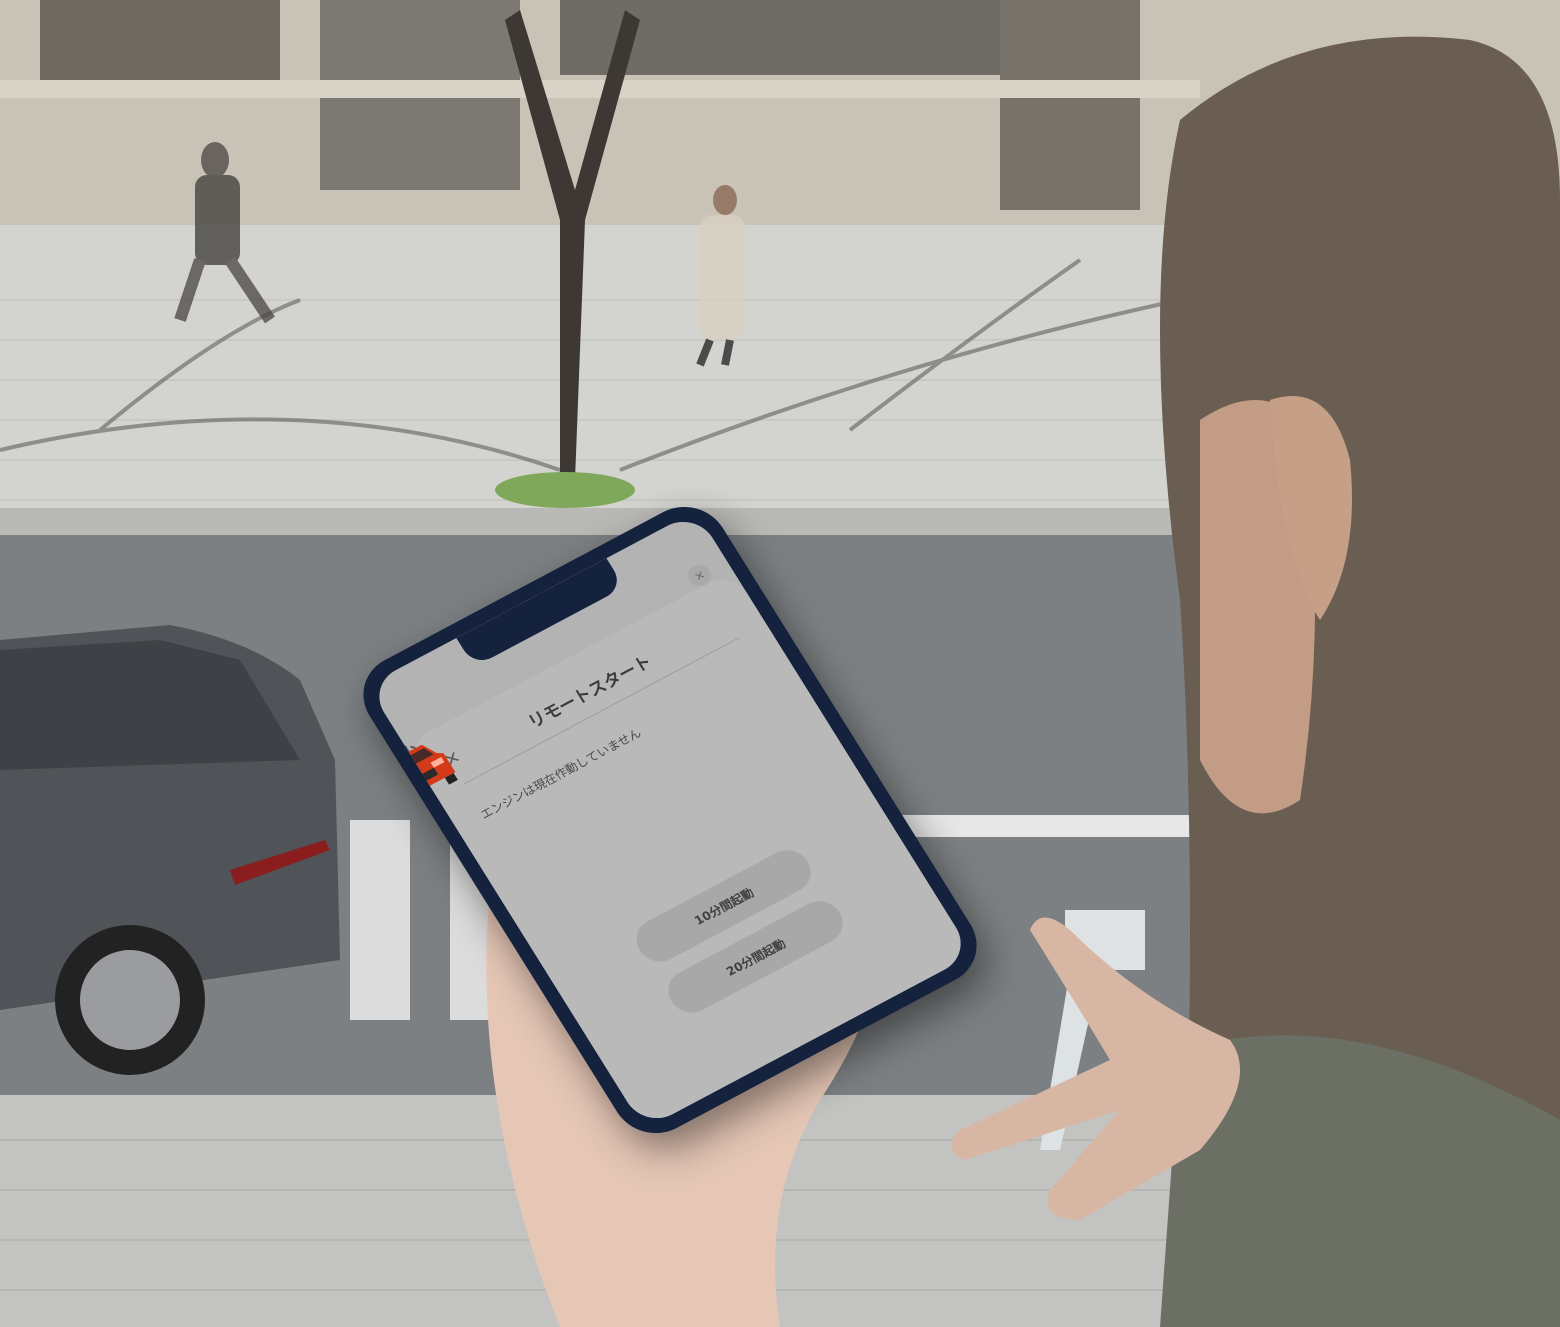 The image size is (1560, 1327). I want to click on tree-grass, so click(565, 490).